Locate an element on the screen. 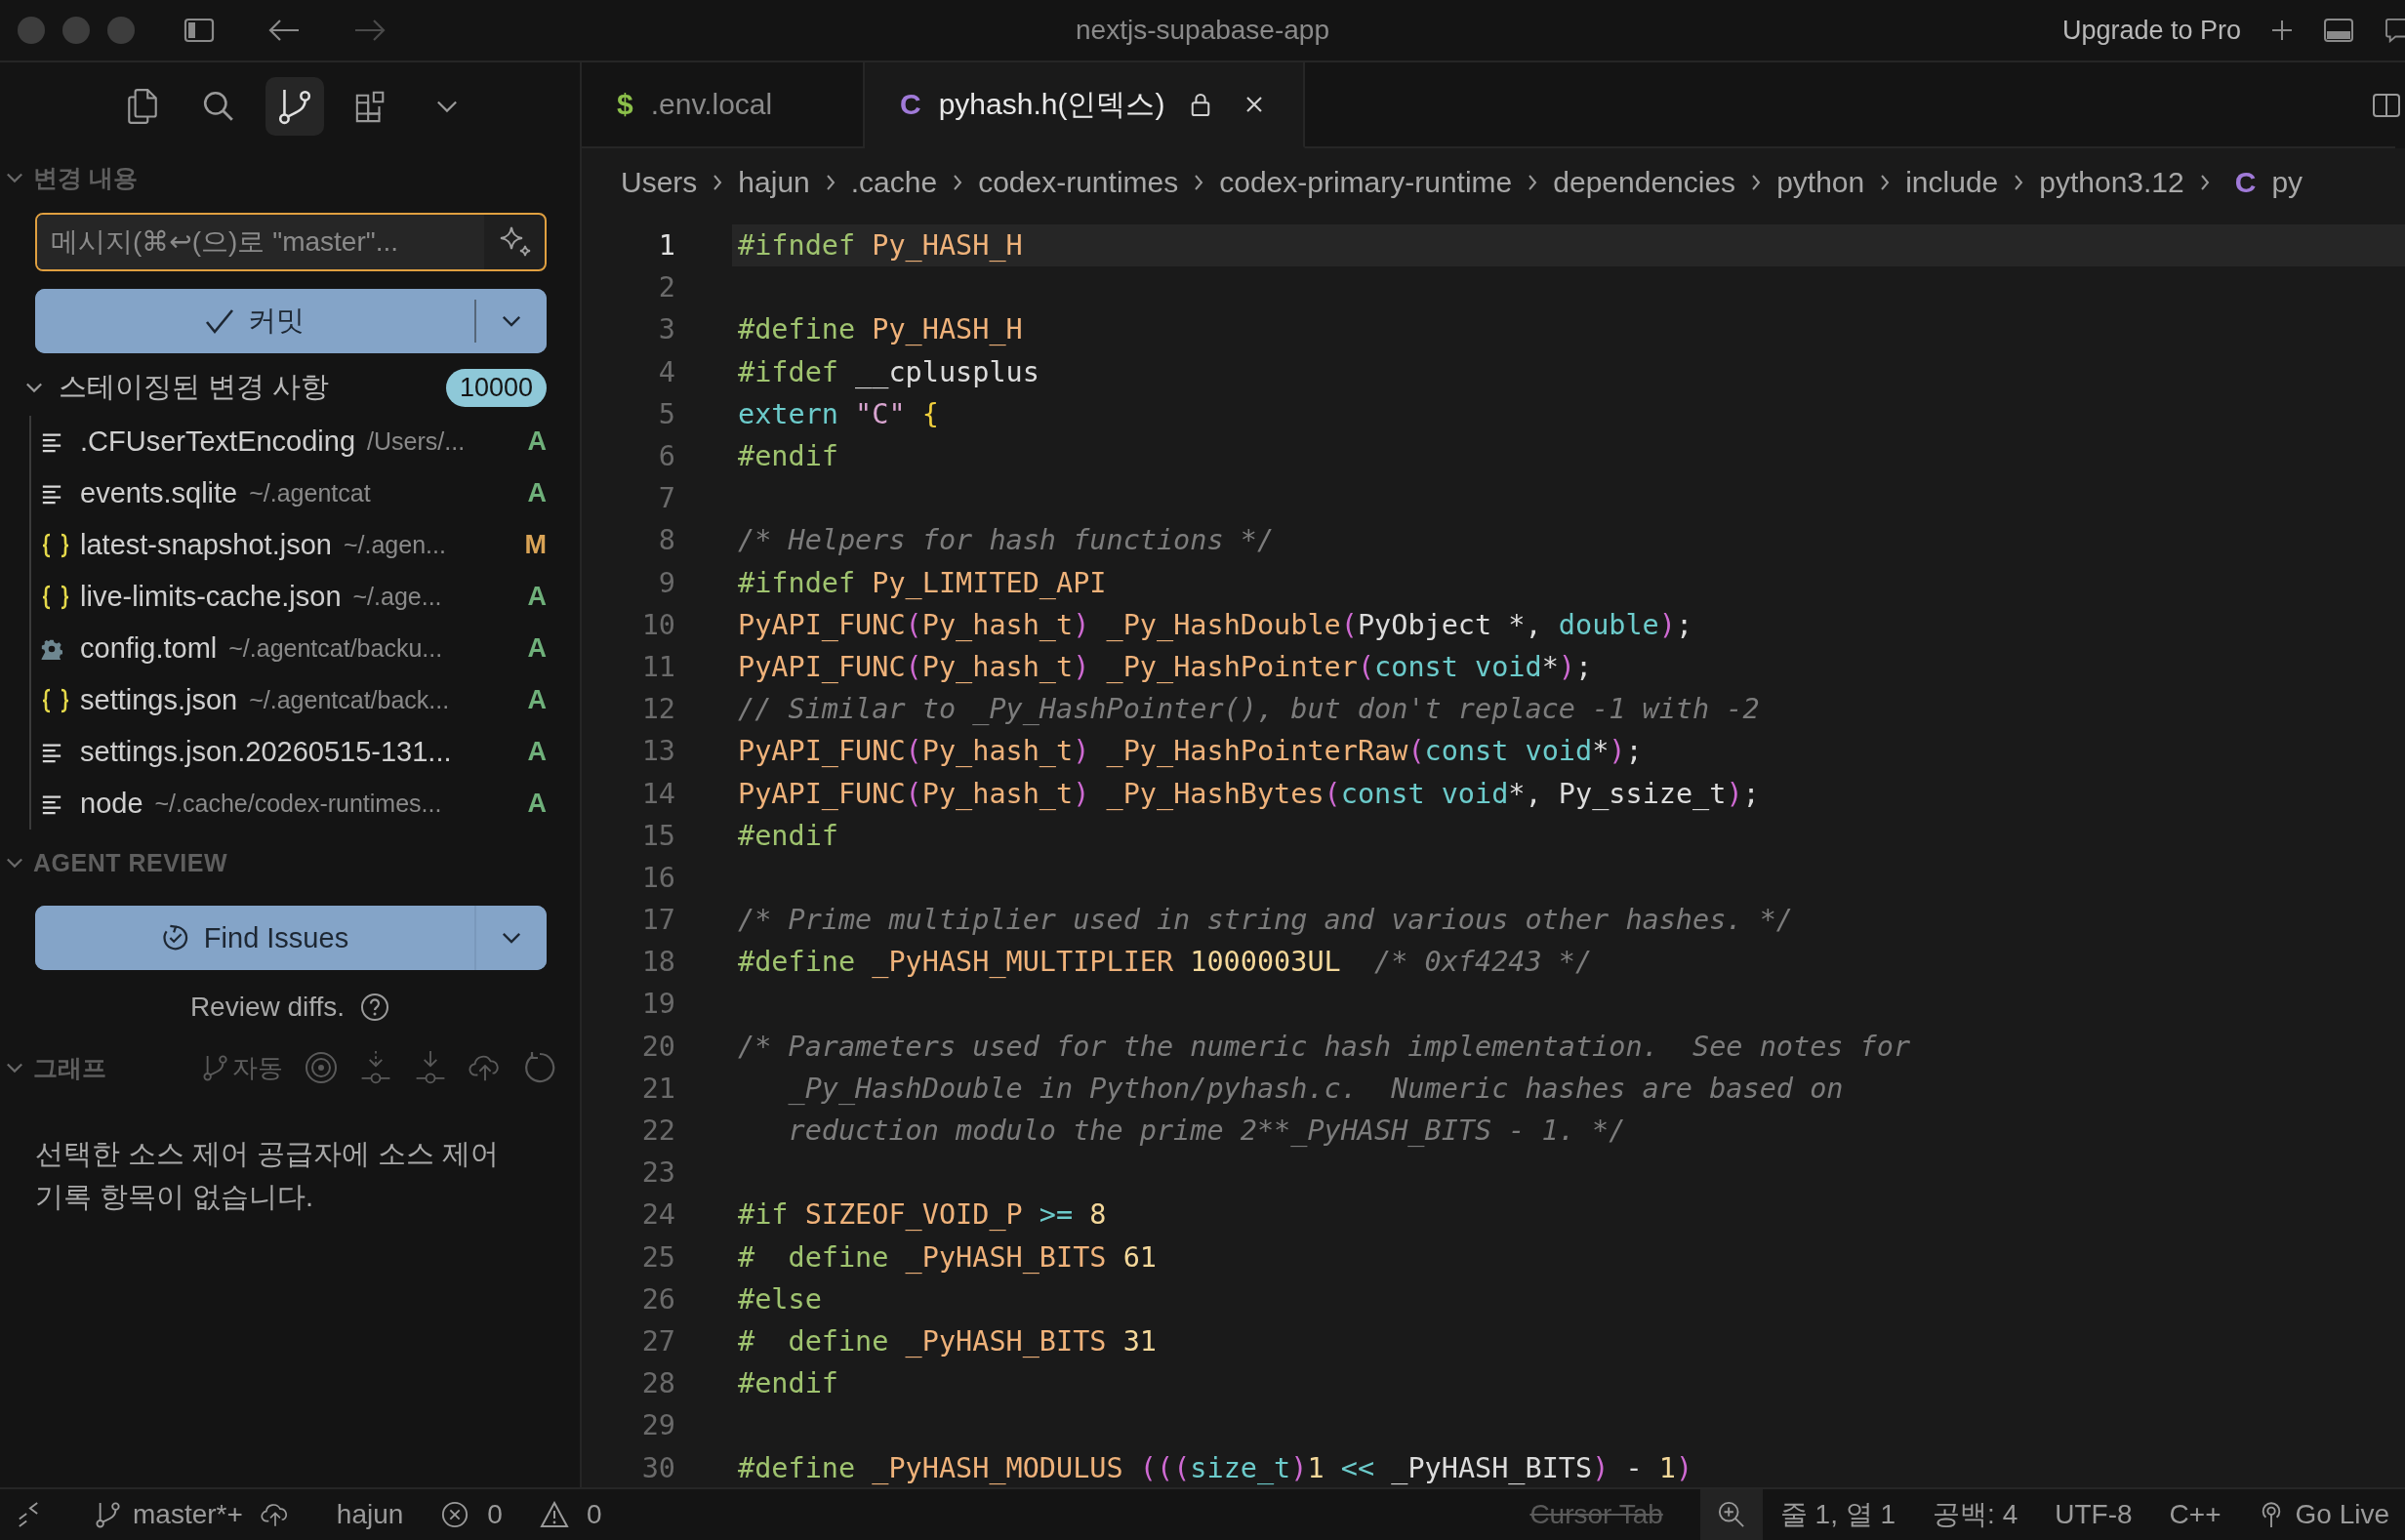  line-number: 14 is located at coordinates (657, 793).